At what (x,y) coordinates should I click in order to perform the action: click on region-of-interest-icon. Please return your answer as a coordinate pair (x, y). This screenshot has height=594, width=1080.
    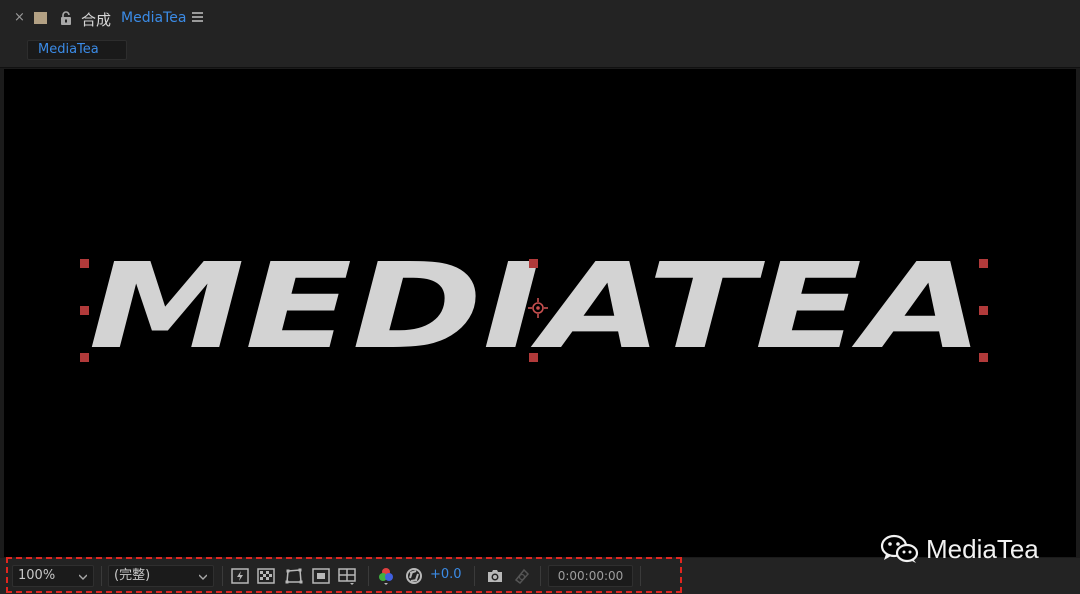
    Looking at the image, I should click on (321, 576).